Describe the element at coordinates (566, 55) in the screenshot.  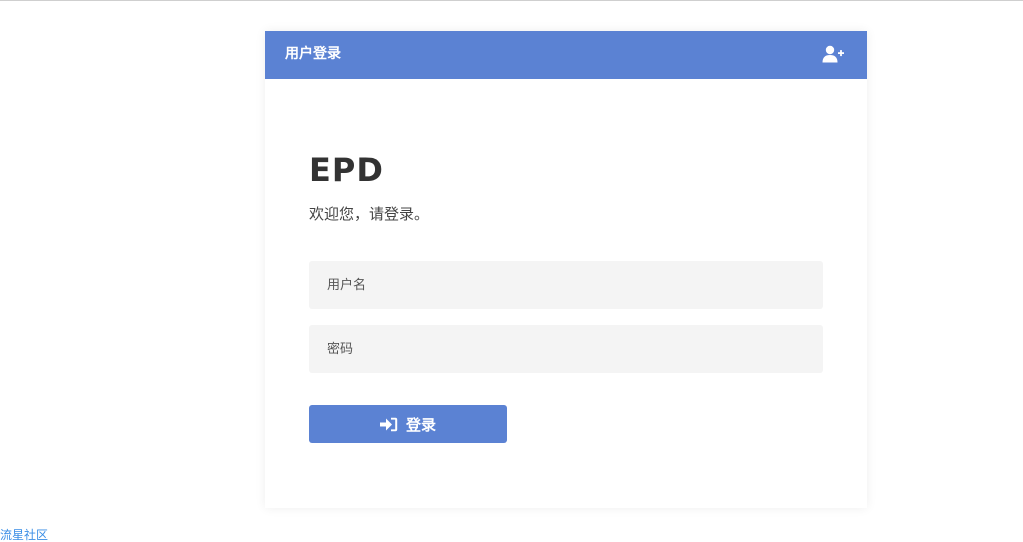
I see `card-header: 用户登录` at that location.